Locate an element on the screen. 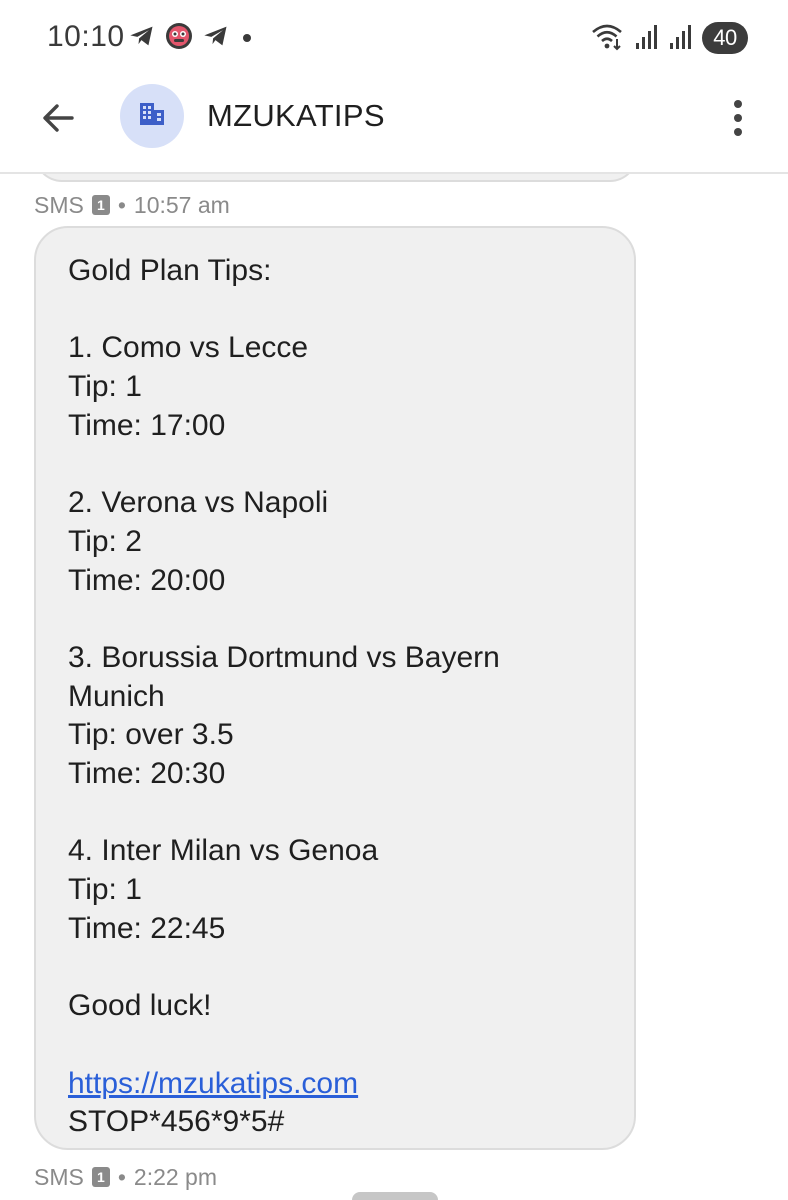 This screenshot has width=788, height=1200. status-bar: 10:10 40 is located at coordinates (394, 38).